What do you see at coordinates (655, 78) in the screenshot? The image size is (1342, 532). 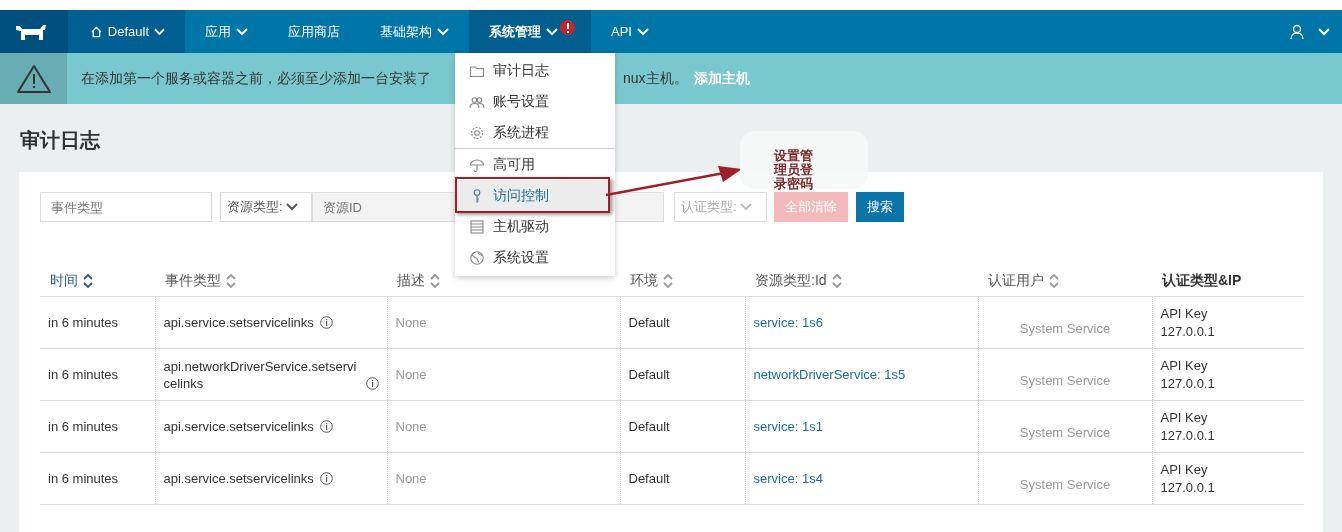 I see `banner-text: nux主机。` at bounding box center [655, 78].